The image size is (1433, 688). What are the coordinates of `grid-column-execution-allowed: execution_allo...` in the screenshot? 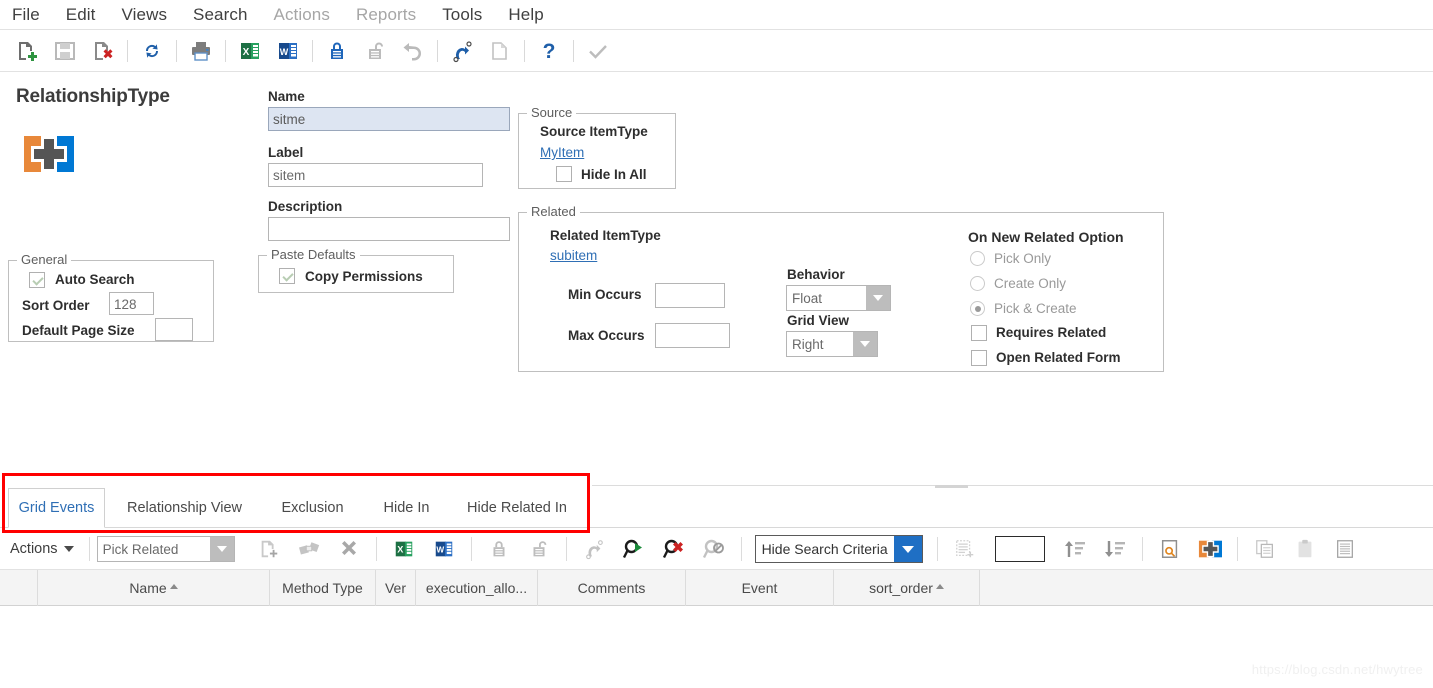 It's located at (477, 588).